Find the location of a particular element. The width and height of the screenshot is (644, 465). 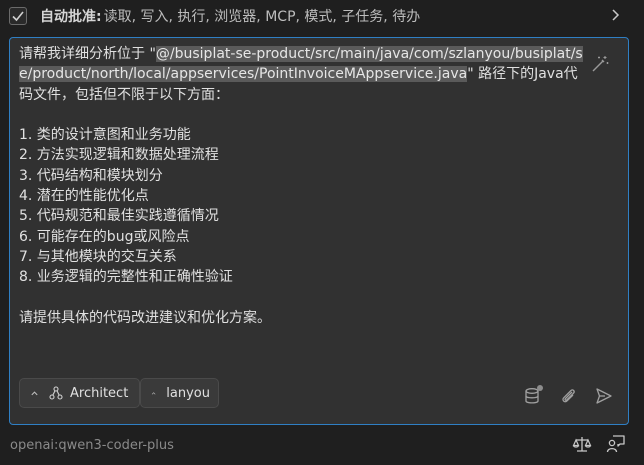

context-indicator-dot is located at coordinates (540, 388).